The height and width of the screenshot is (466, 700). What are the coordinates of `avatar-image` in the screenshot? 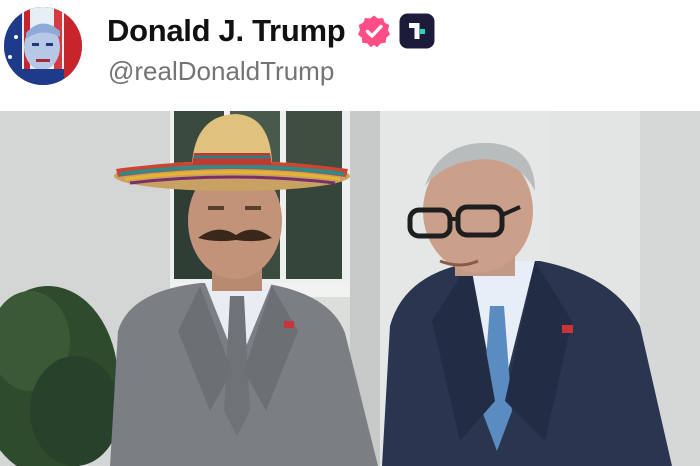 It's located at (43, 46).